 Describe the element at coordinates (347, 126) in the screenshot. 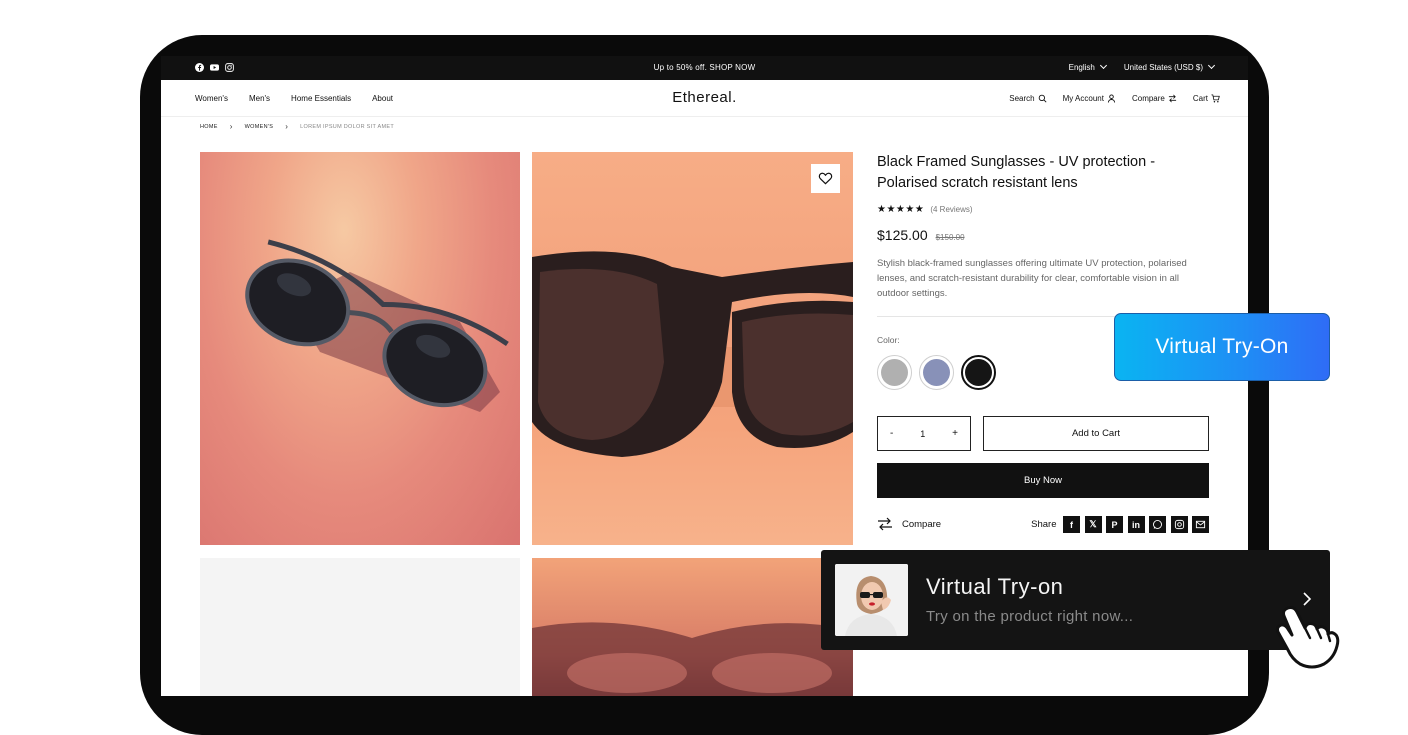

I see `breadcrumb-current: LOREM IPSUM DOLOR SIT AMET` at that location.